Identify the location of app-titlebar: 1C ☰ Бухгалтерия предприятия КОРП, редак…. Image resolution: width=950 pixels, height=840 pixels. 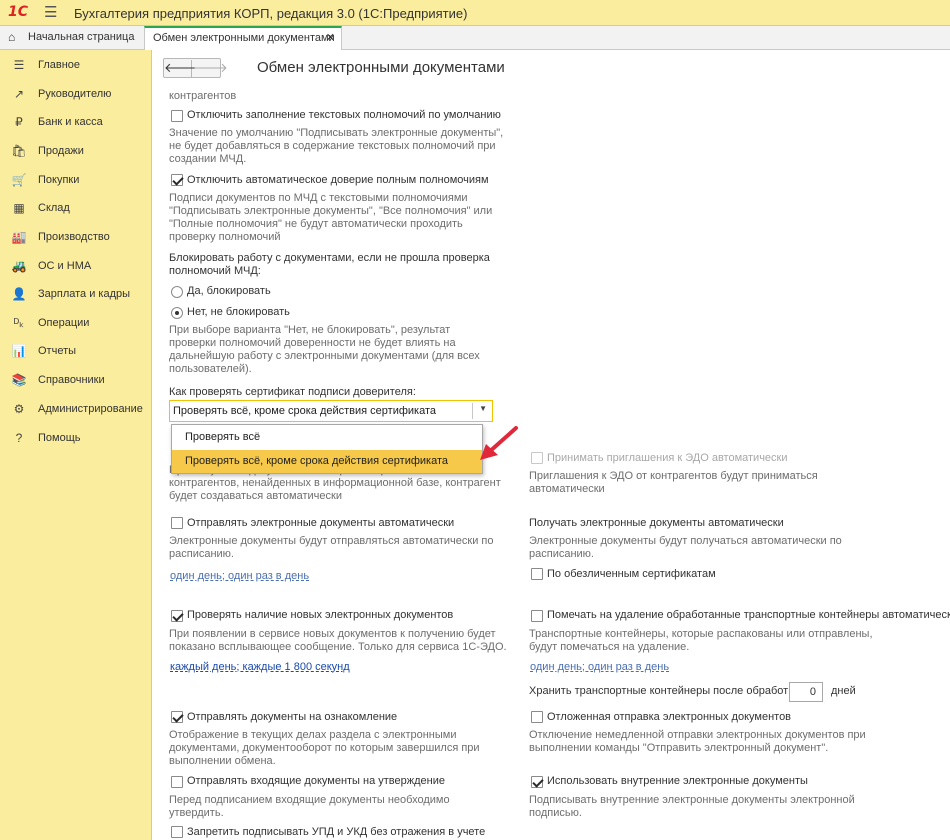
(475, 13).